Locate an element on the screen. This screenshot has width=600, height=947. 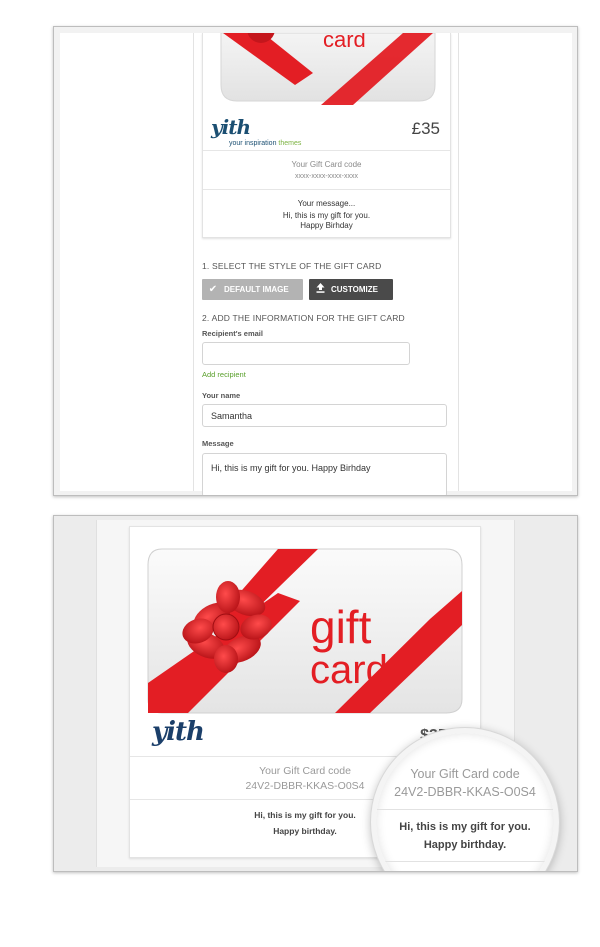
card-word-card: card is located at coordinates (349, 670).